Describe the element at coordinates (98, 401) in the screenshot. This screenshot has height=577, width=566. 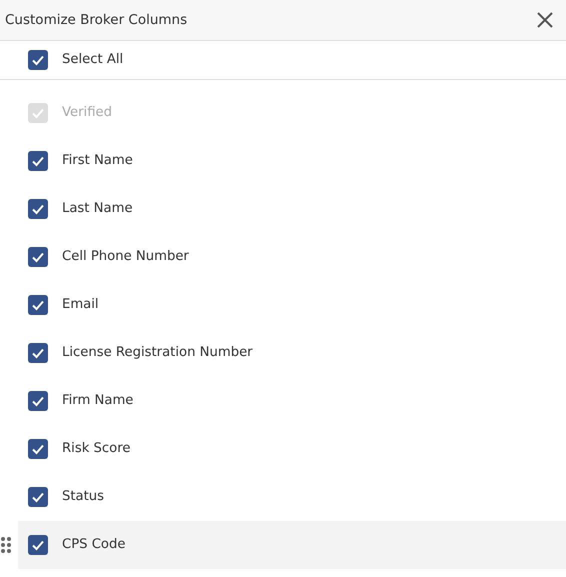
I see `checkbox-label: Firm Name` at that location.